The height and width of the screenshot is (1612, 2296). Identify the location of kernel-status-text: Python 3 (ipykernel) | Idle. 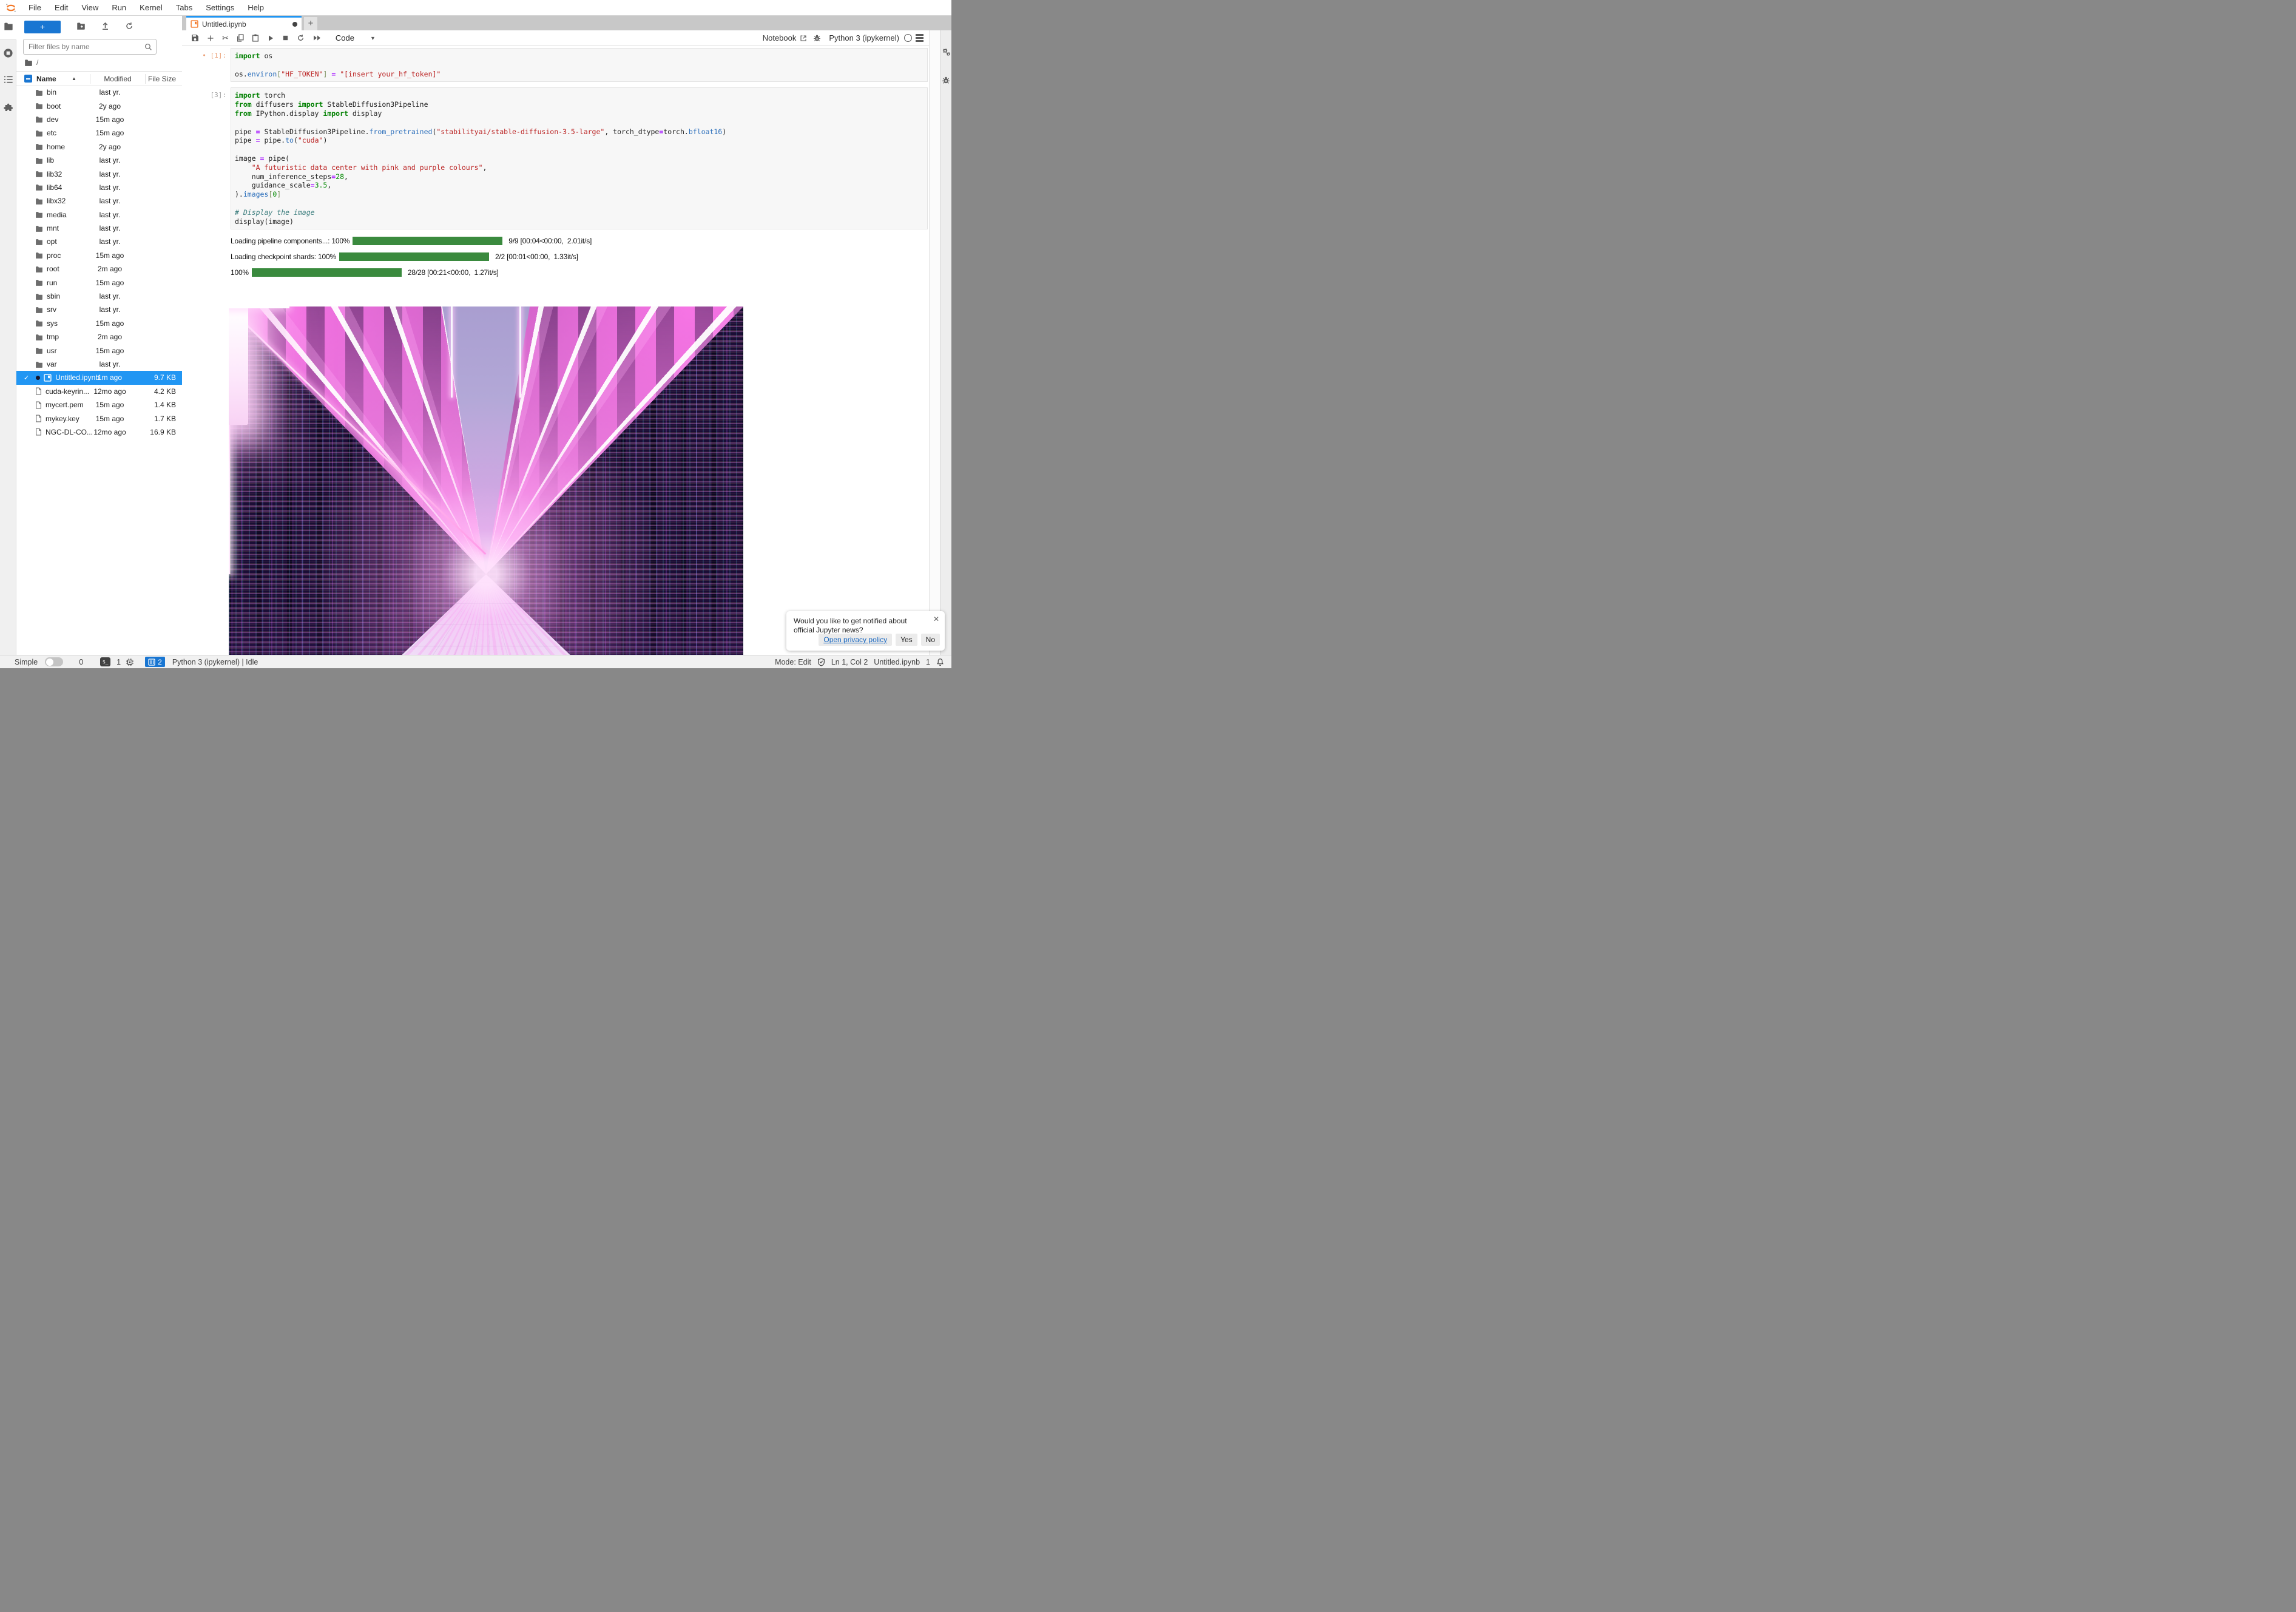
(215, 662).